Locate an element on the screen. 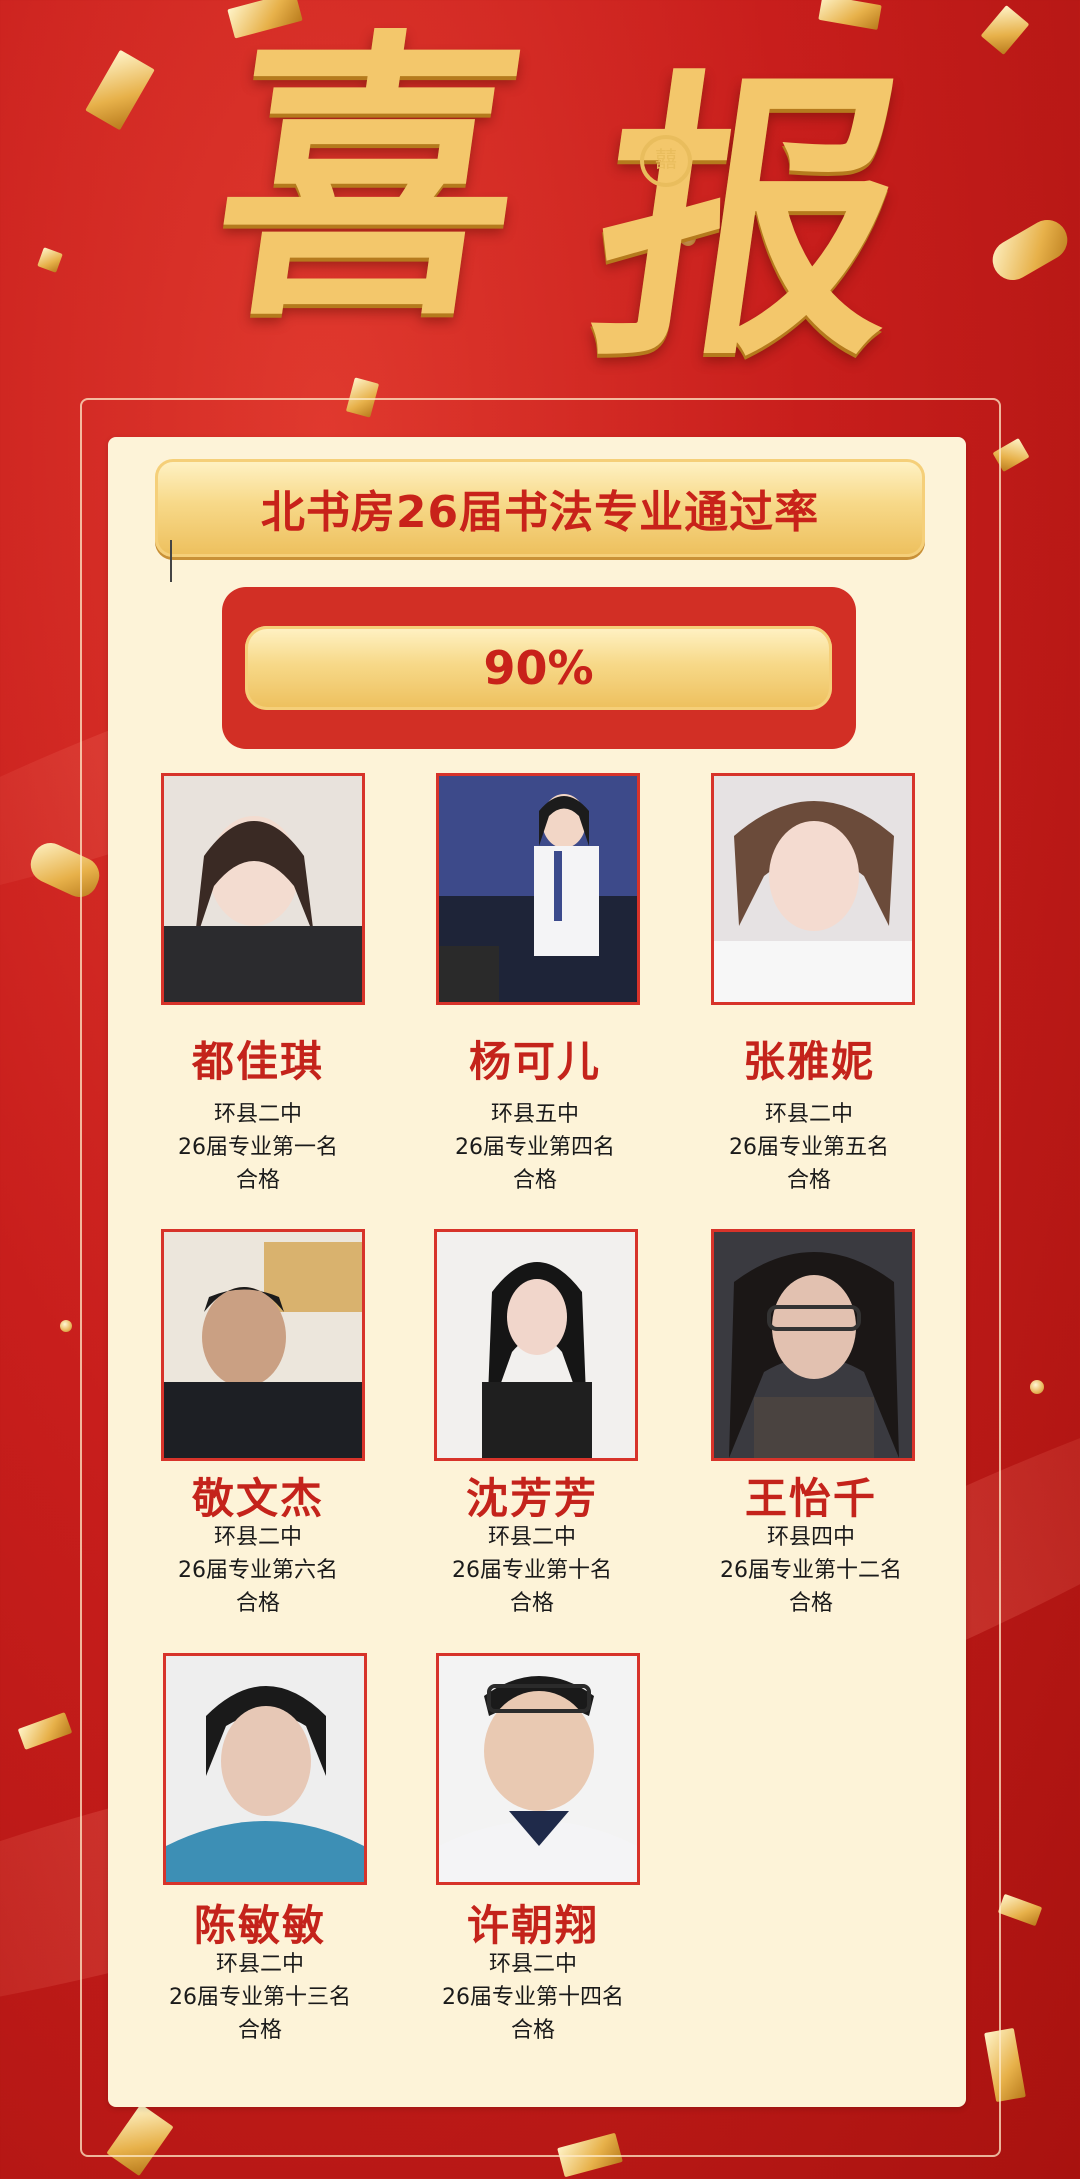  student-name: 王怡千 is located at coordinates (810, 1498).